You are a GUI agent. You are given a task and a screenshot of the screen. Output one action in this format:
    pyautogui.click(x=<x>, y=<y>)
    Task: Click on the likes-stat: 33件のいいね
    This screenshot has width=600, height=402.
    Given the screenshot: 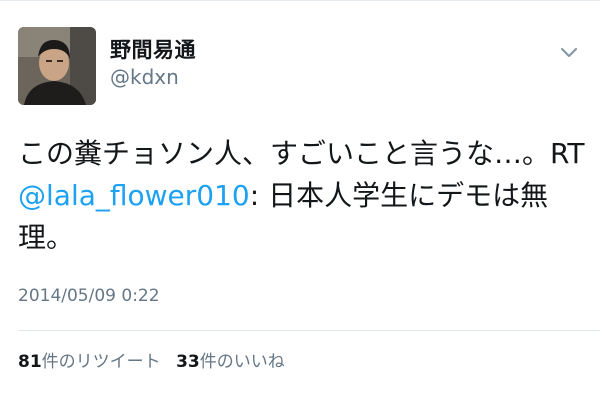 What is the action you would take?
    pyautogui.click(x=230, y=362)
    